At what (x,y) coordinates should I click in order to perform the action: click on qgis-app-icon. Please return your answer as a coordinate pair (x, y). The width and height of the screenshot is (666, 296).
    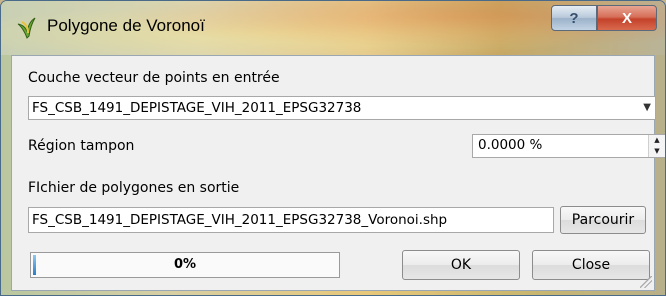
    Looking at the image, I should click on (27, 28).